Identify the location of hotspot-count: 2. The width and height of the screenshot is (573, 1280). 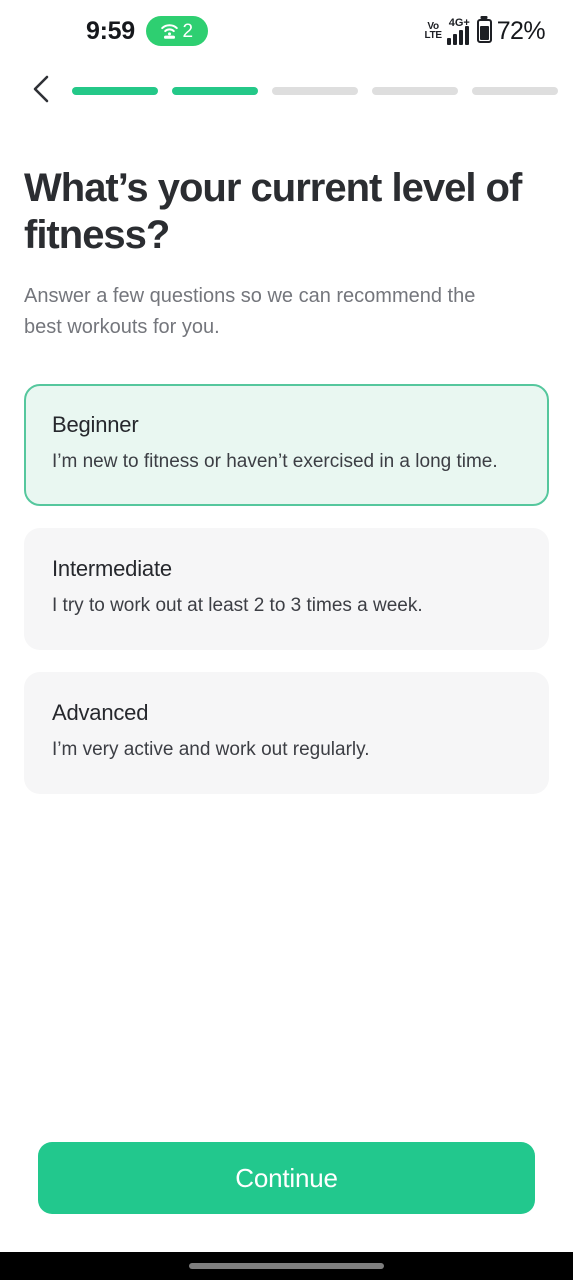
(188, 31).